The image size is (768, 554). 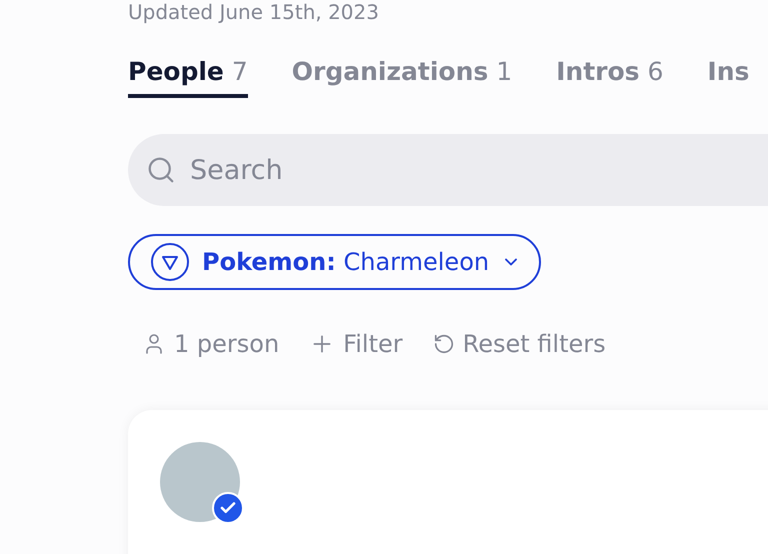 What do you see at coordinates (335, 262) in the screenshot?
I see `filter-chip: Pokemon: Charmeleon` at bounding box center [335, 262].